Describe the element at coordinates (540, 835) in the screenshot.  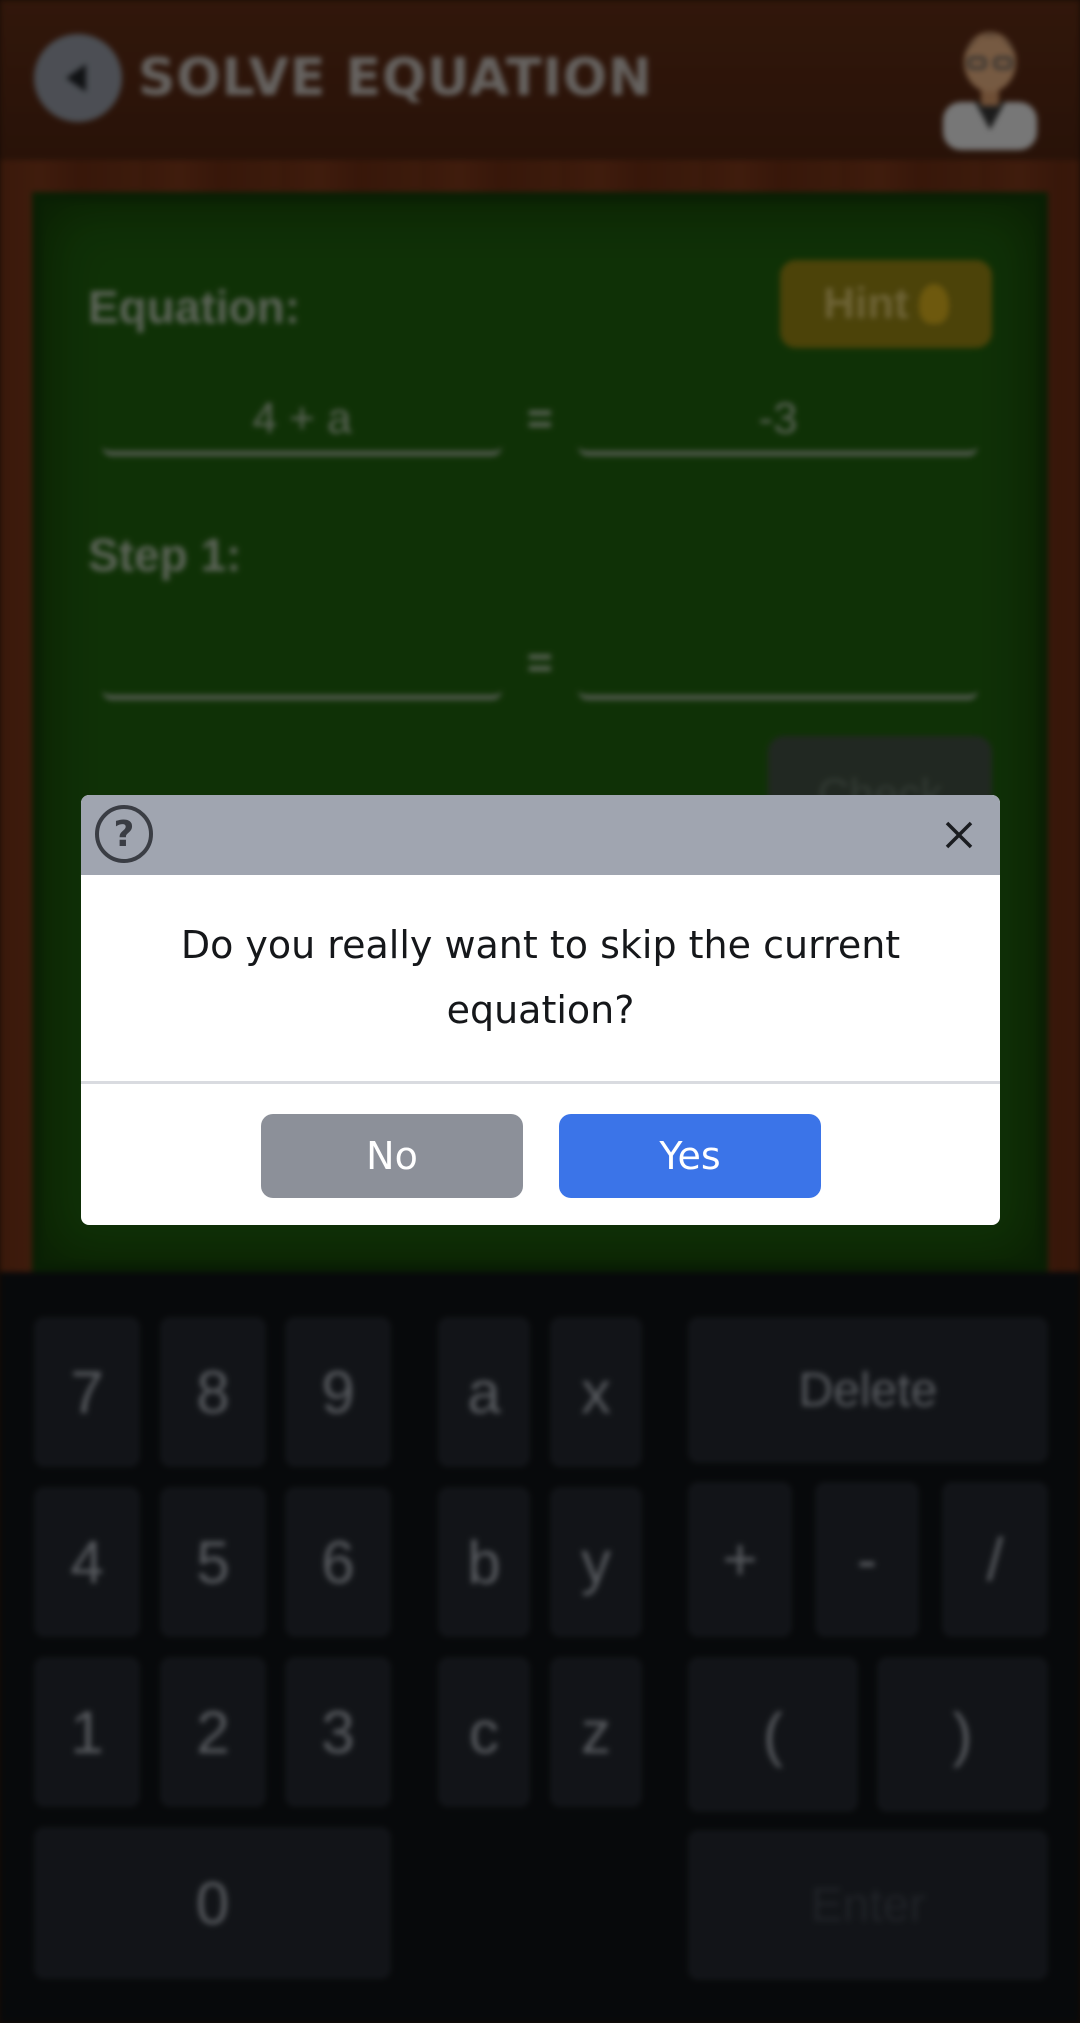
I see `dialog-header: ?` at that location.